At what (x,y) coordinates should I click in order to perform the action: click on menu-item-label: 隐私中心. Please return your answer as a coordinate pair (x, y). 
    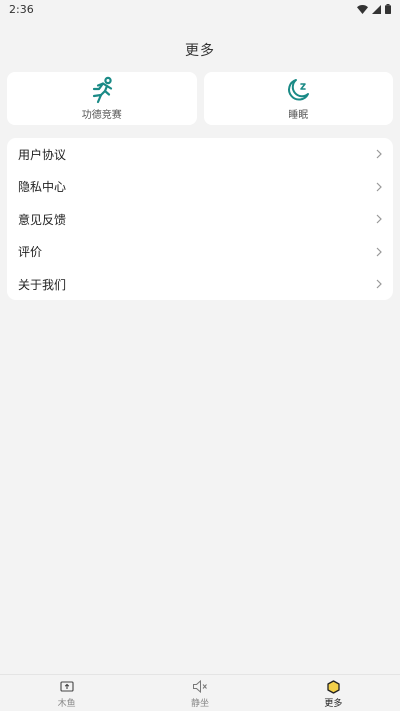
    Looking at the image, I should click on (42, 187).